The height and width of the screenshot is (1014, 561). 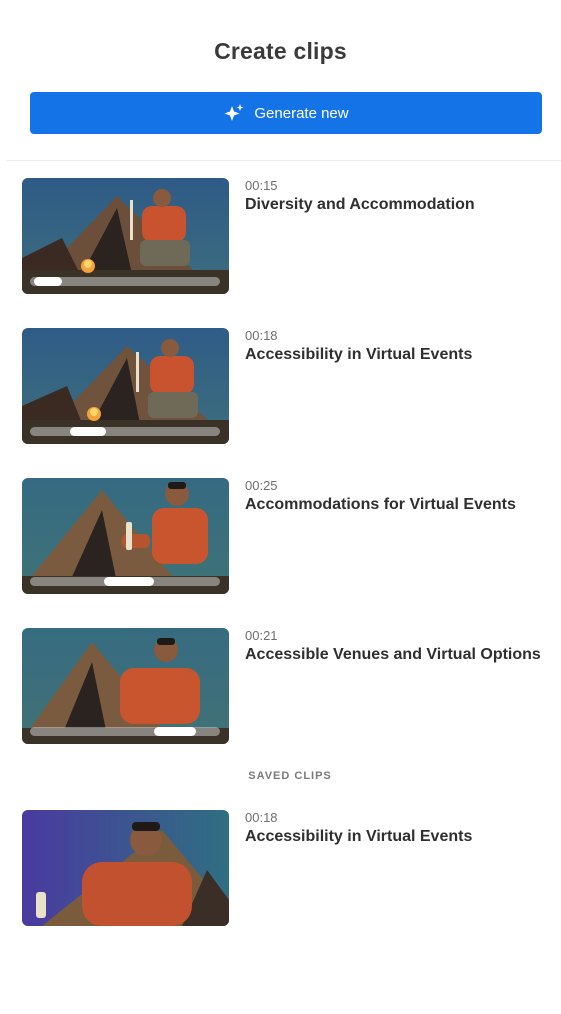 I want to click on clip-title: Accessible Venues and Virtual Options, so click(x=393, y=654).